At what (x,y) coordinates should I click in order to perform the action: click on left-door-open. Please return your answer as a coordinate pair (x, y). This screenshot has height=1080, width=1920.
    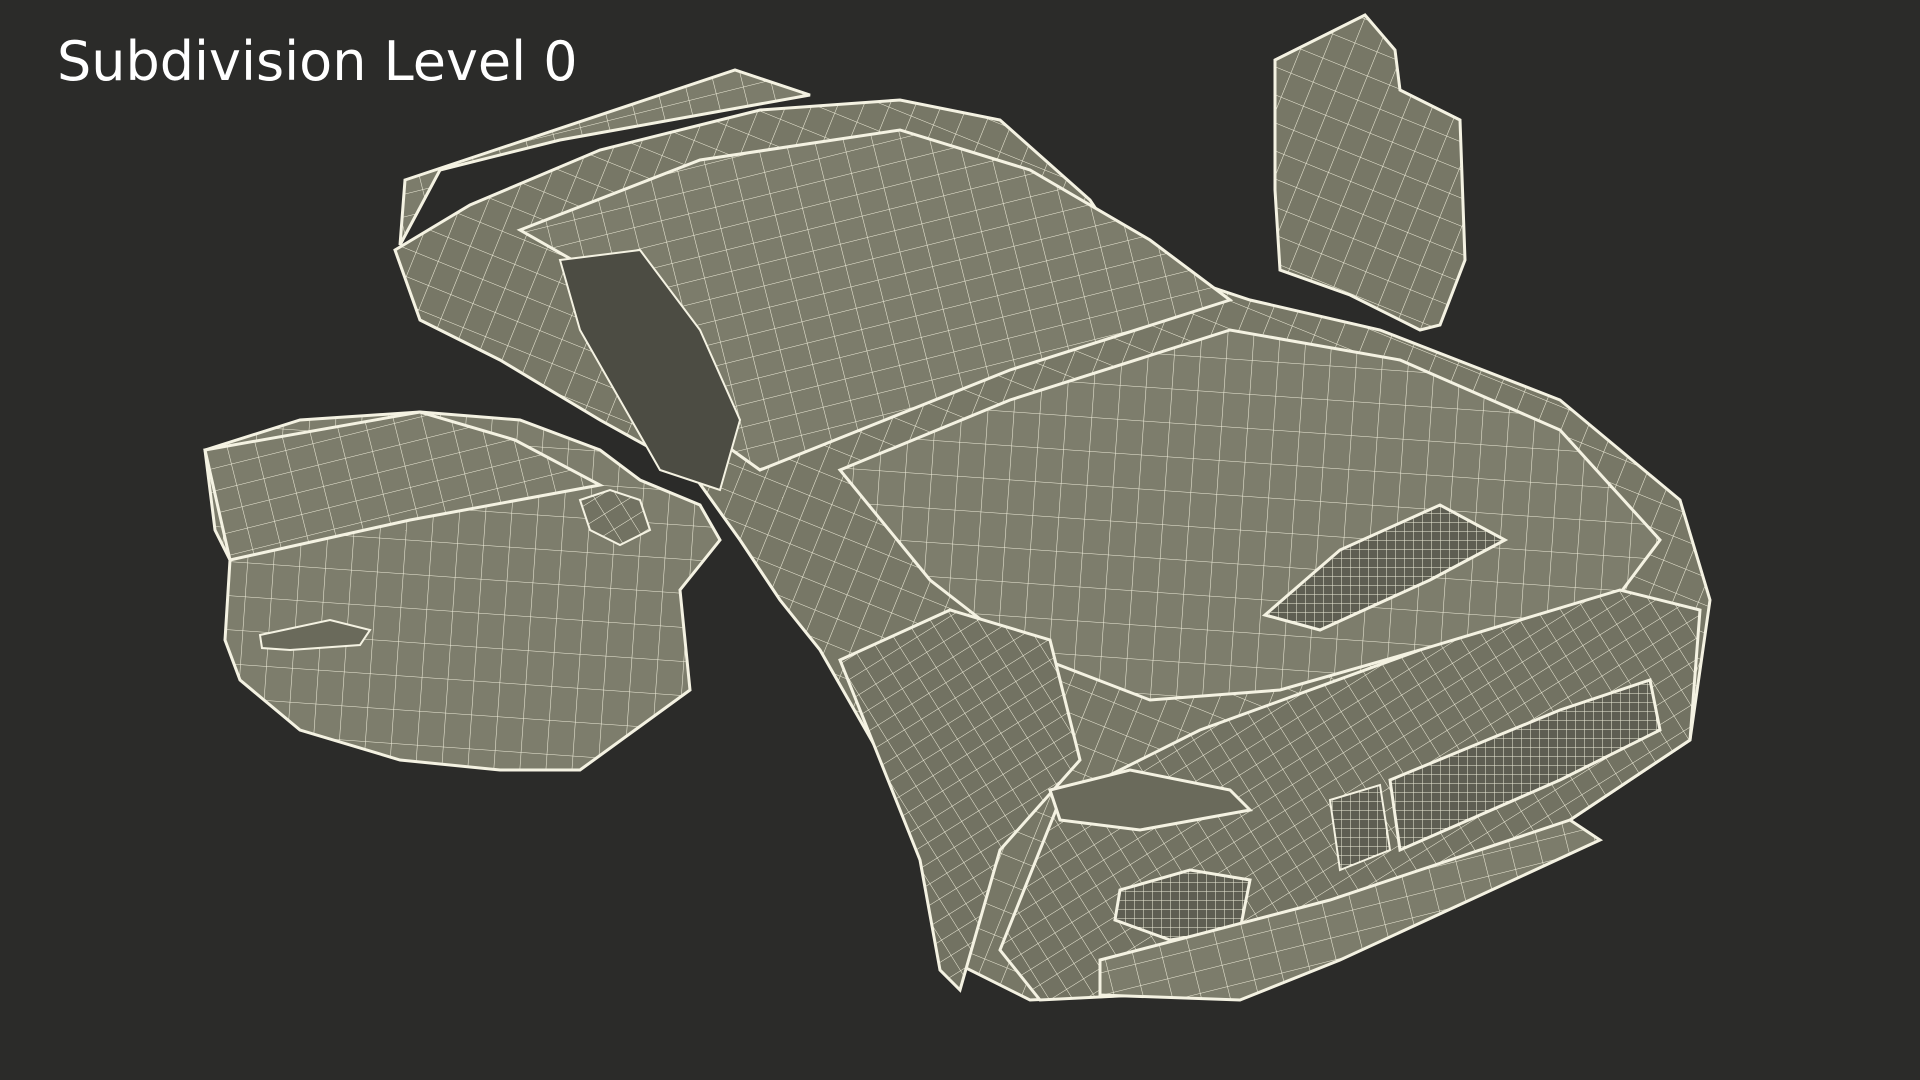
    Looking at the image, I should click on (462, 591).